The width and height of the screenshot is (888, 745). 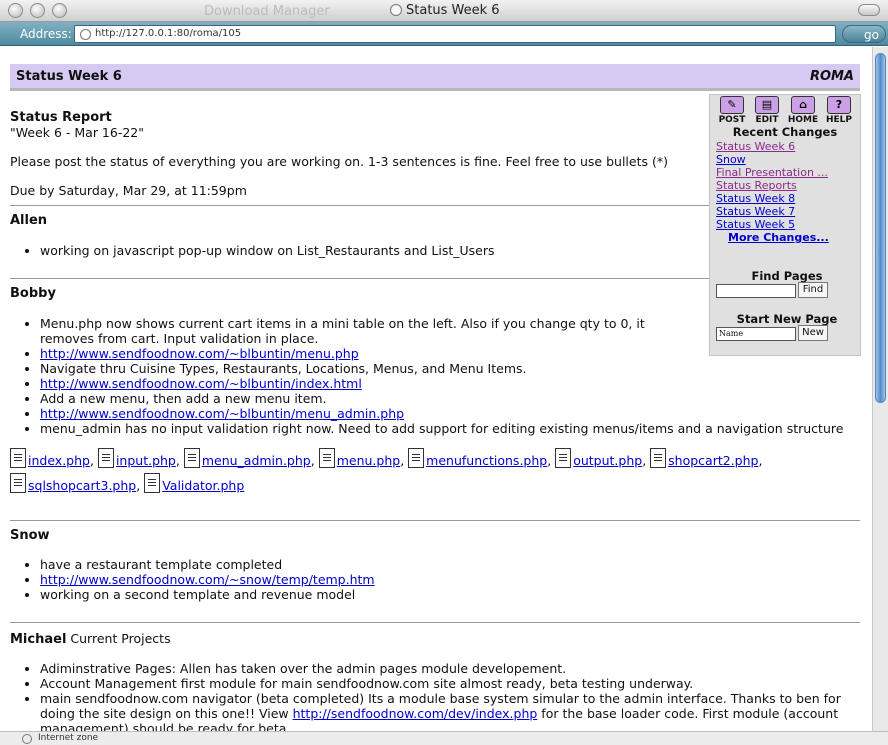 I want to click on vertical-scrollbar, so click(x=880, y=389).